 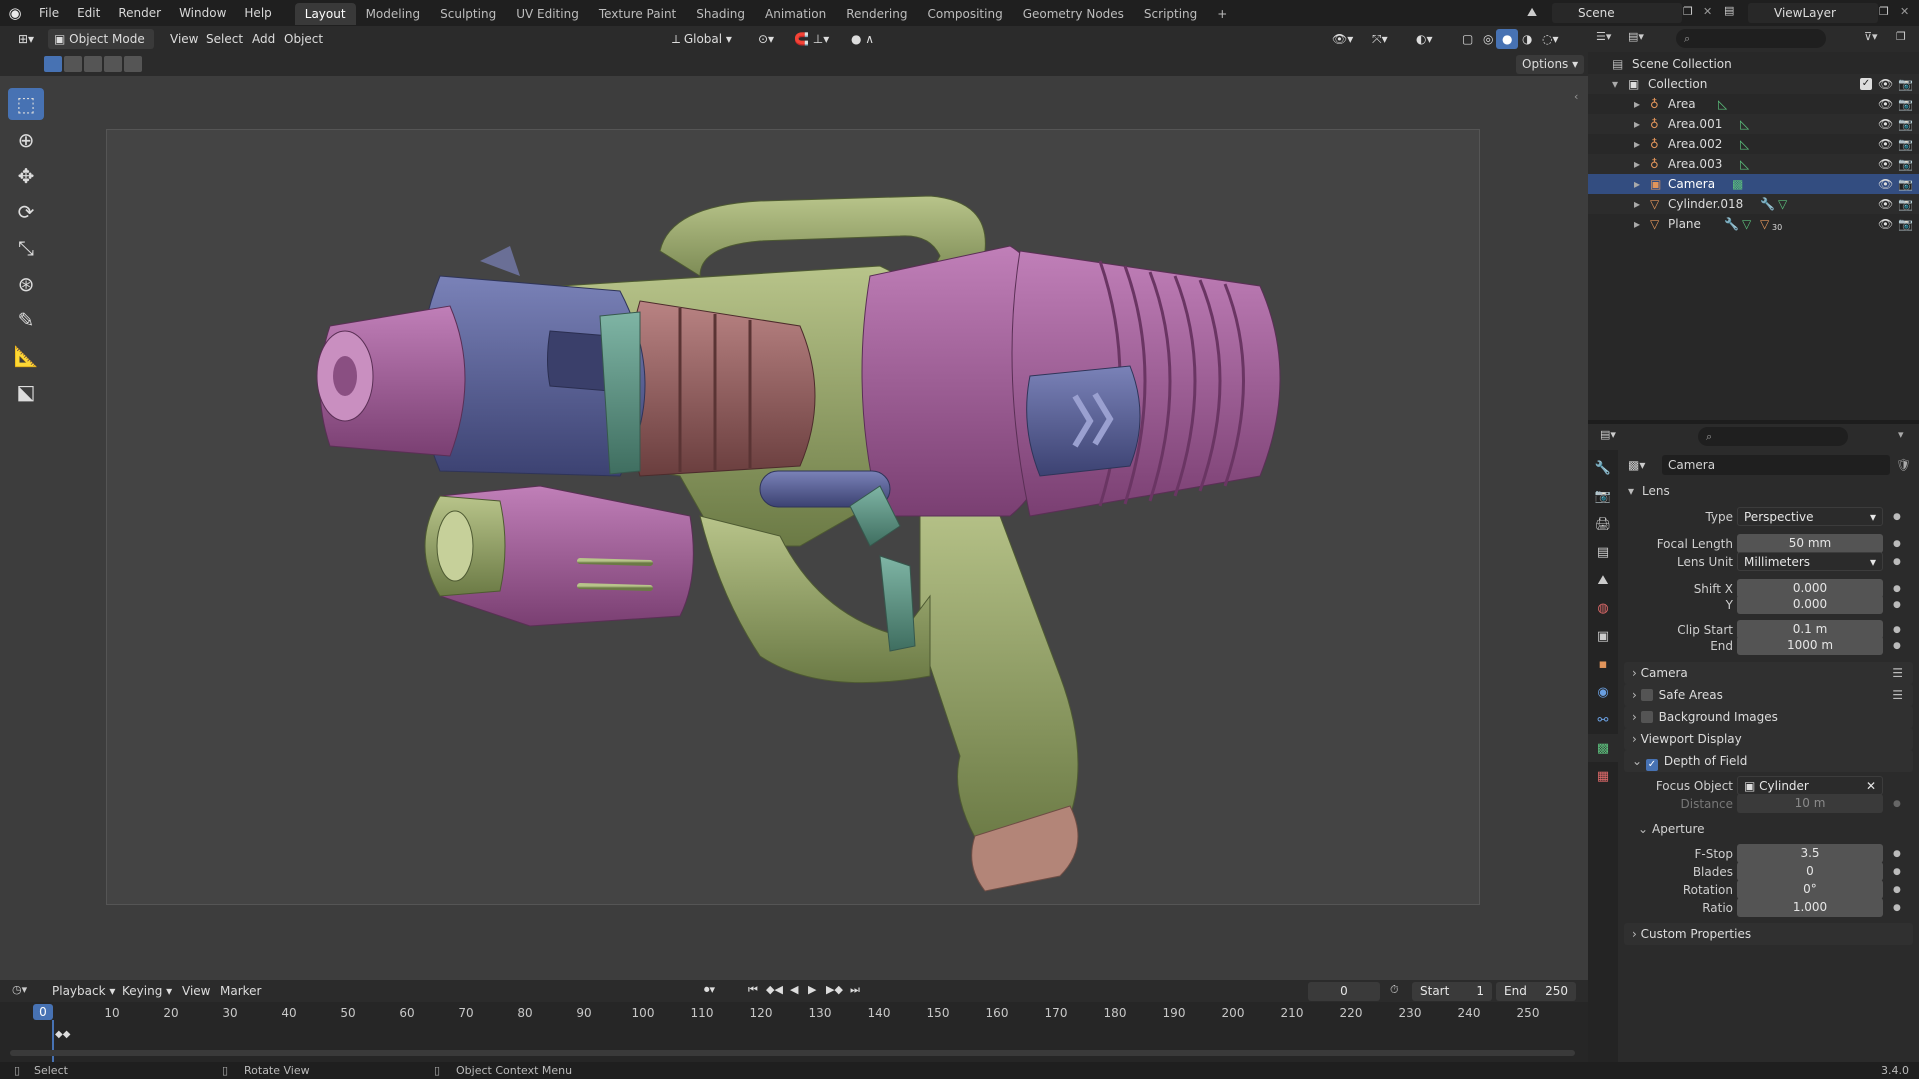 I want to click on collection-tab-icon: ▣, so click(x=1603, y=636).